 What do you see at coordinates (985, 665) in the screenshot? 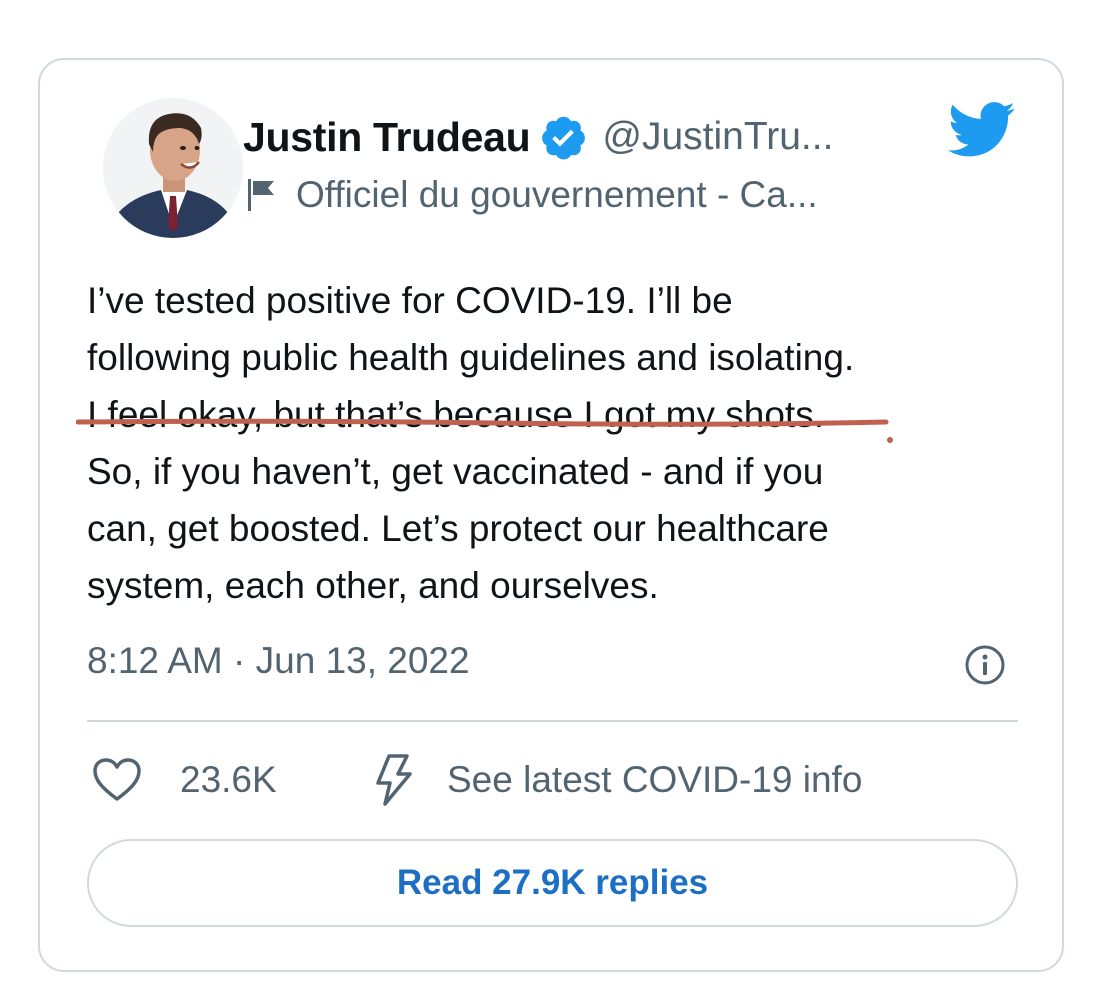
I see `info-icon` at bounding box center [985, 665].